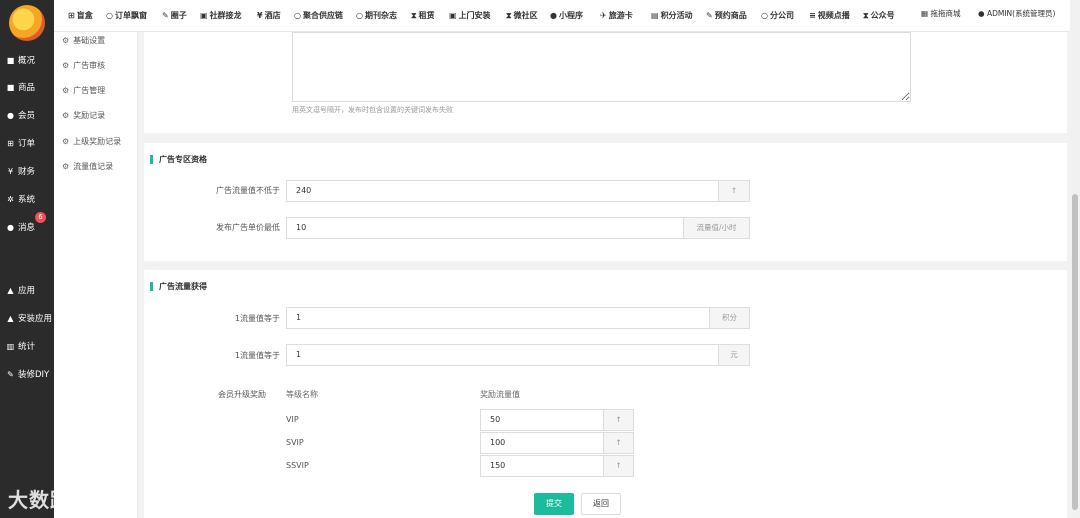 This screenshot has width=1080, height=518. I want to click on price-unit-addon: 流量值/小时, so click(716, 228).